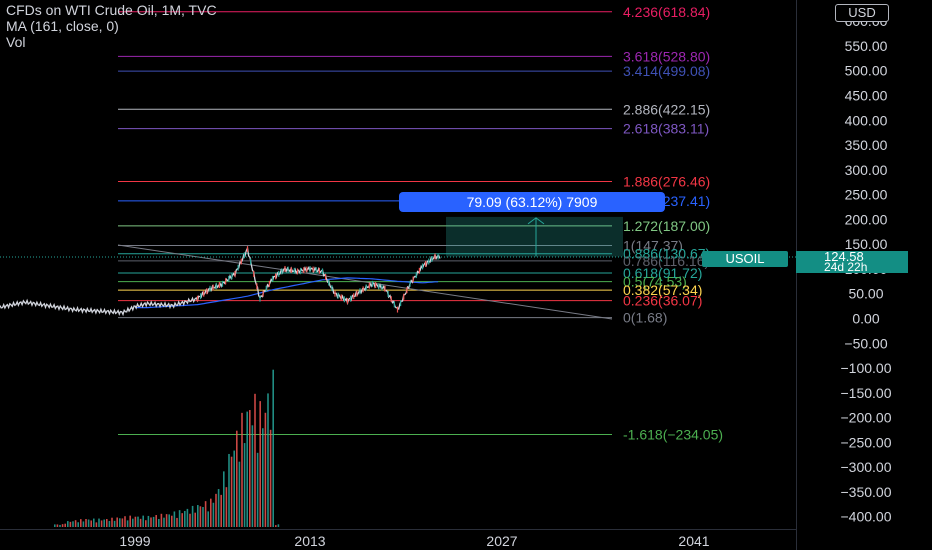 This screenshot has height=550, width=932. Describe the element at coordinates (135, 541) in the screenshot. I see `time-axis-label-1999: 1999` at that location.